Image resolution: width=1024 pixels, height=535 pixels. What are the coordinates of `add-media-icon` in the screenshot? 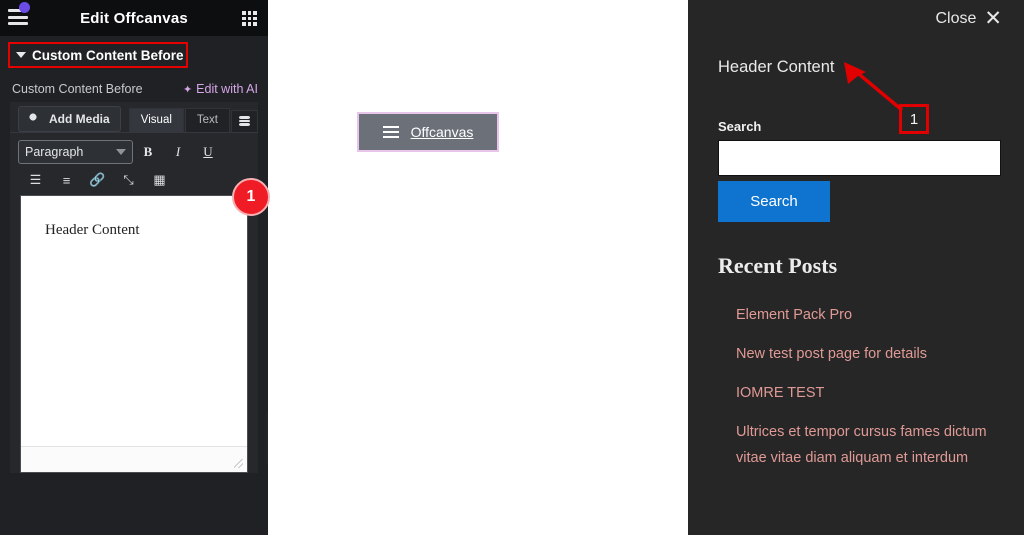 It's located at (36, 119).